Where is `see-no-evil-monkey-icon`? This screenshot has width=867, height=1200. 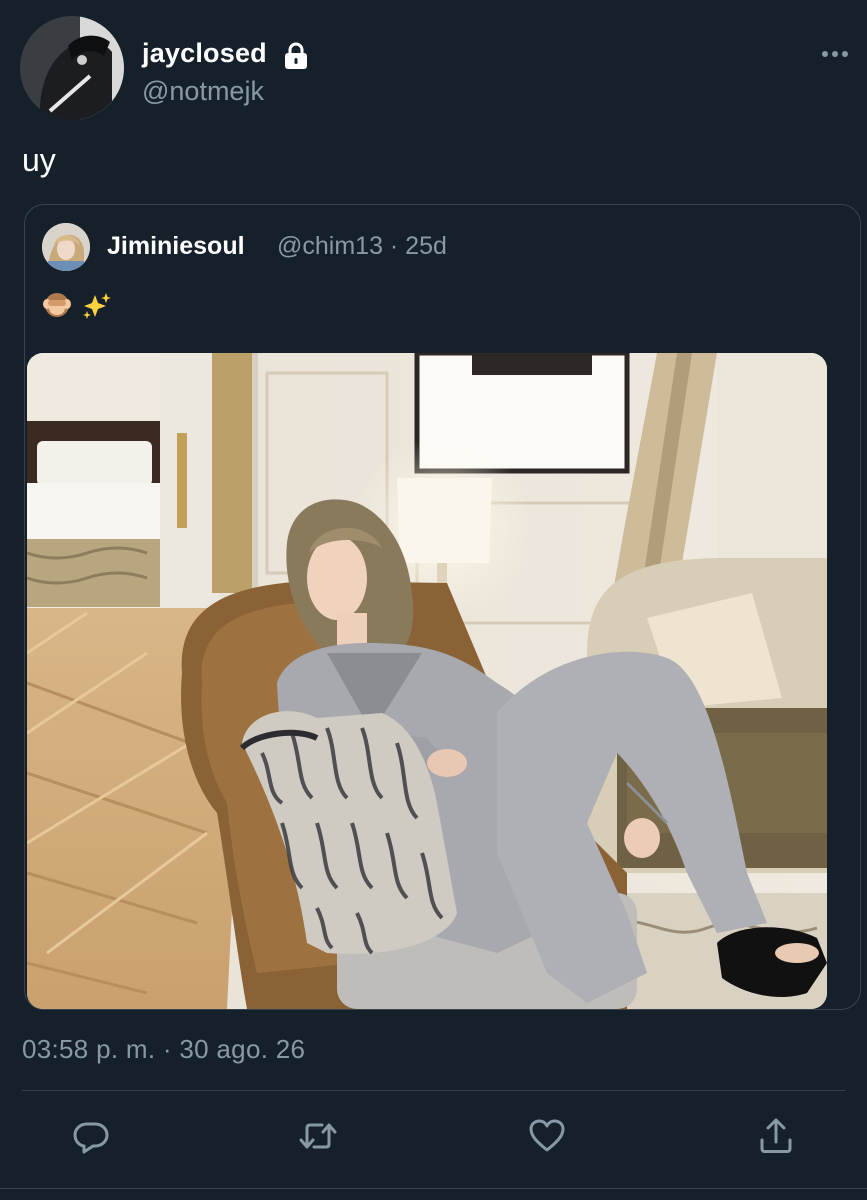
see-no-evil-monkey-icon is located at coordinates (77, 306).